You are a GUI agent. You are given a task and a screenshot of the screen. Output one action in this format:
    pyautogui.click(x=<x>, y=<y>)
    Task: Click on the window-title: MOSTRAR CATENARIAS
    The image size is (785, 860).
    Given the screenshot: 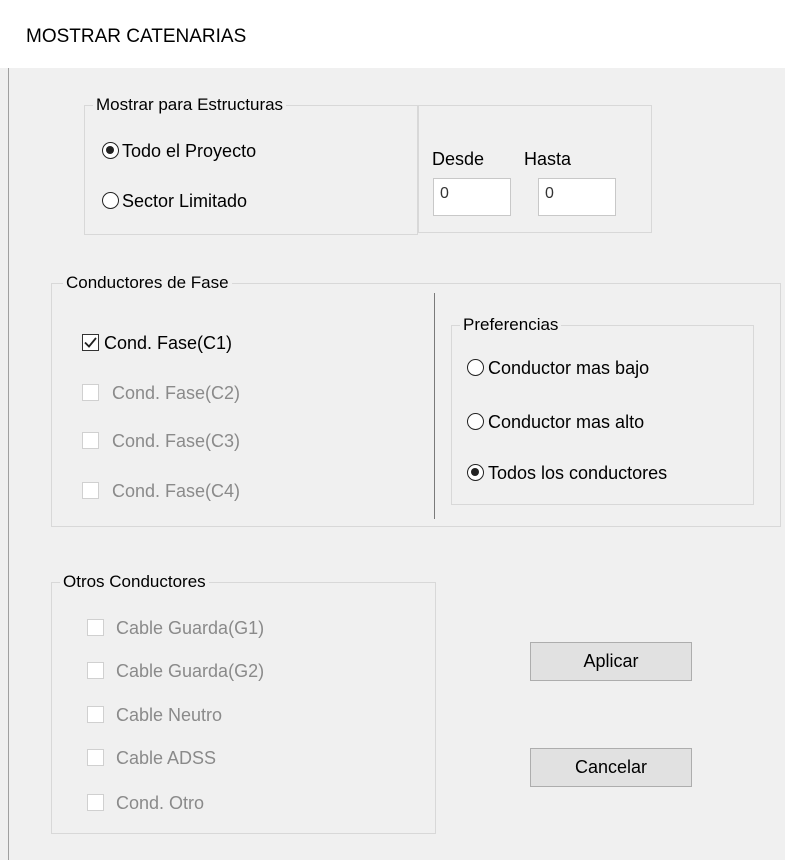 What is the action you would take?
    pyautogui.click(x=136, y=36)
    